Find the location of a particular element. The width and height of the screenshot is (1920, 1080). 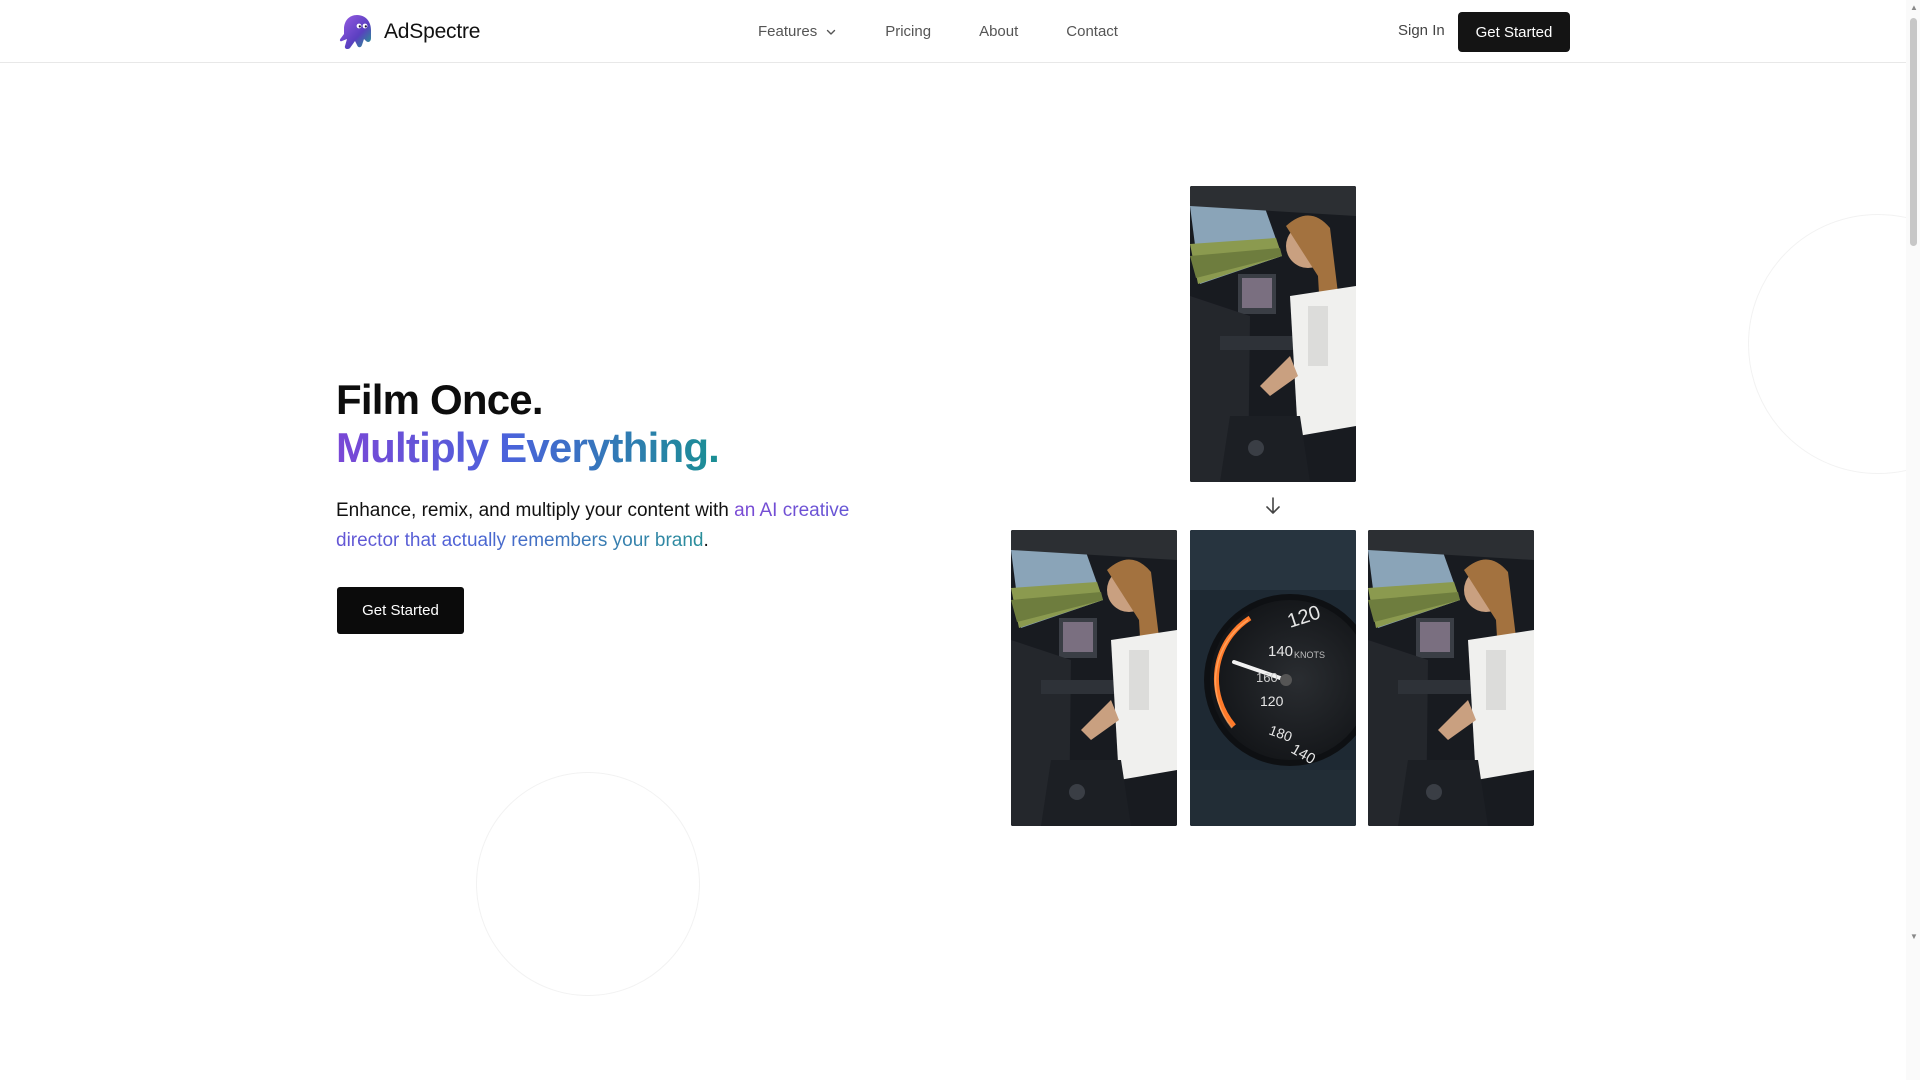

hero-title: Film Once. Multiply Everything. is located at coordinates (528, 424).